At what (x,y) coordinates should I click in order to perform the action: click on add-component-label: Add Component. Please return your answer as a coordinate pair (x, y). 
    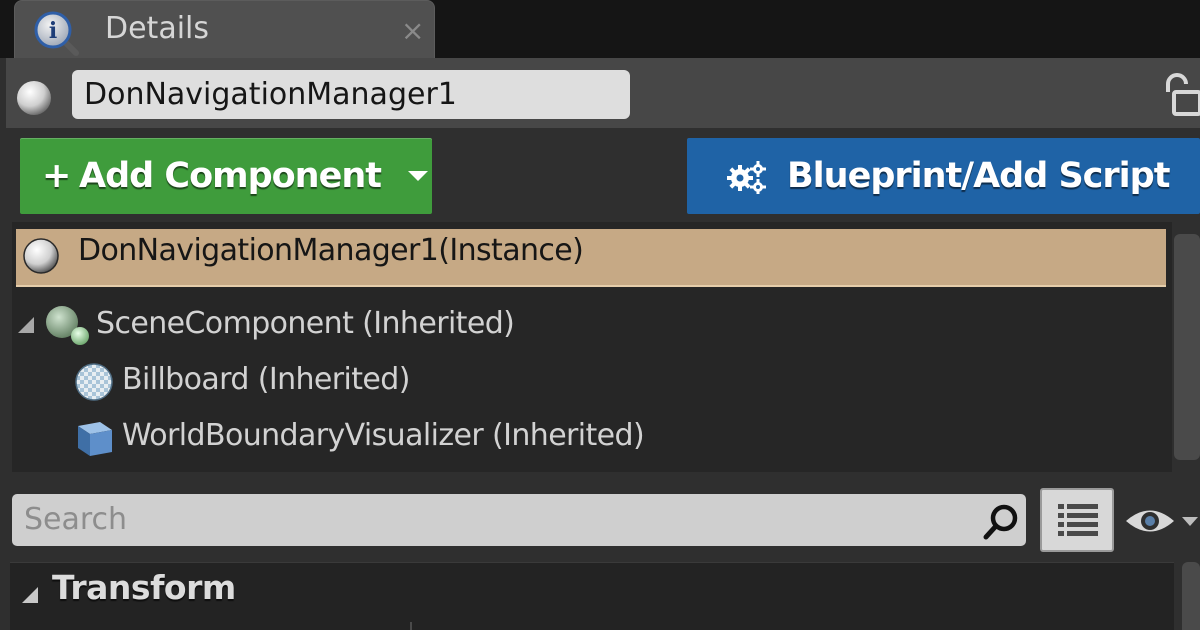
    Looking at the image, I should click on (230, 176).